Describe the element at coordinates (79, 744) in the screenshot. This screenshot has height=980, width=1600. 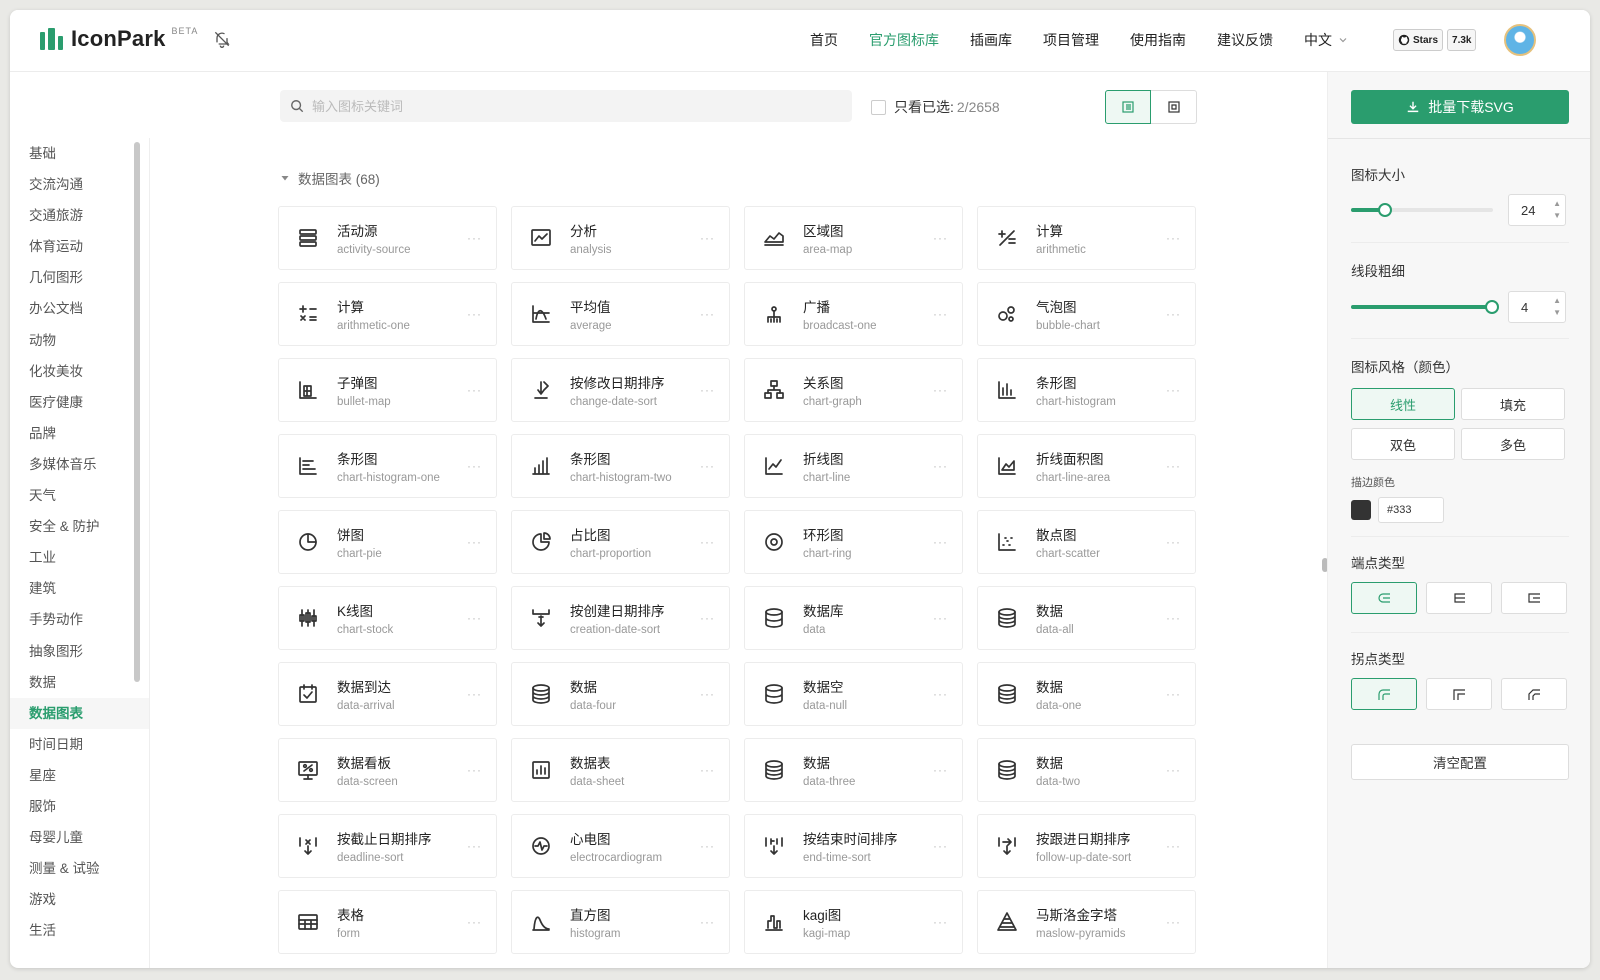
I see `category-item: 时间日期` at that location.